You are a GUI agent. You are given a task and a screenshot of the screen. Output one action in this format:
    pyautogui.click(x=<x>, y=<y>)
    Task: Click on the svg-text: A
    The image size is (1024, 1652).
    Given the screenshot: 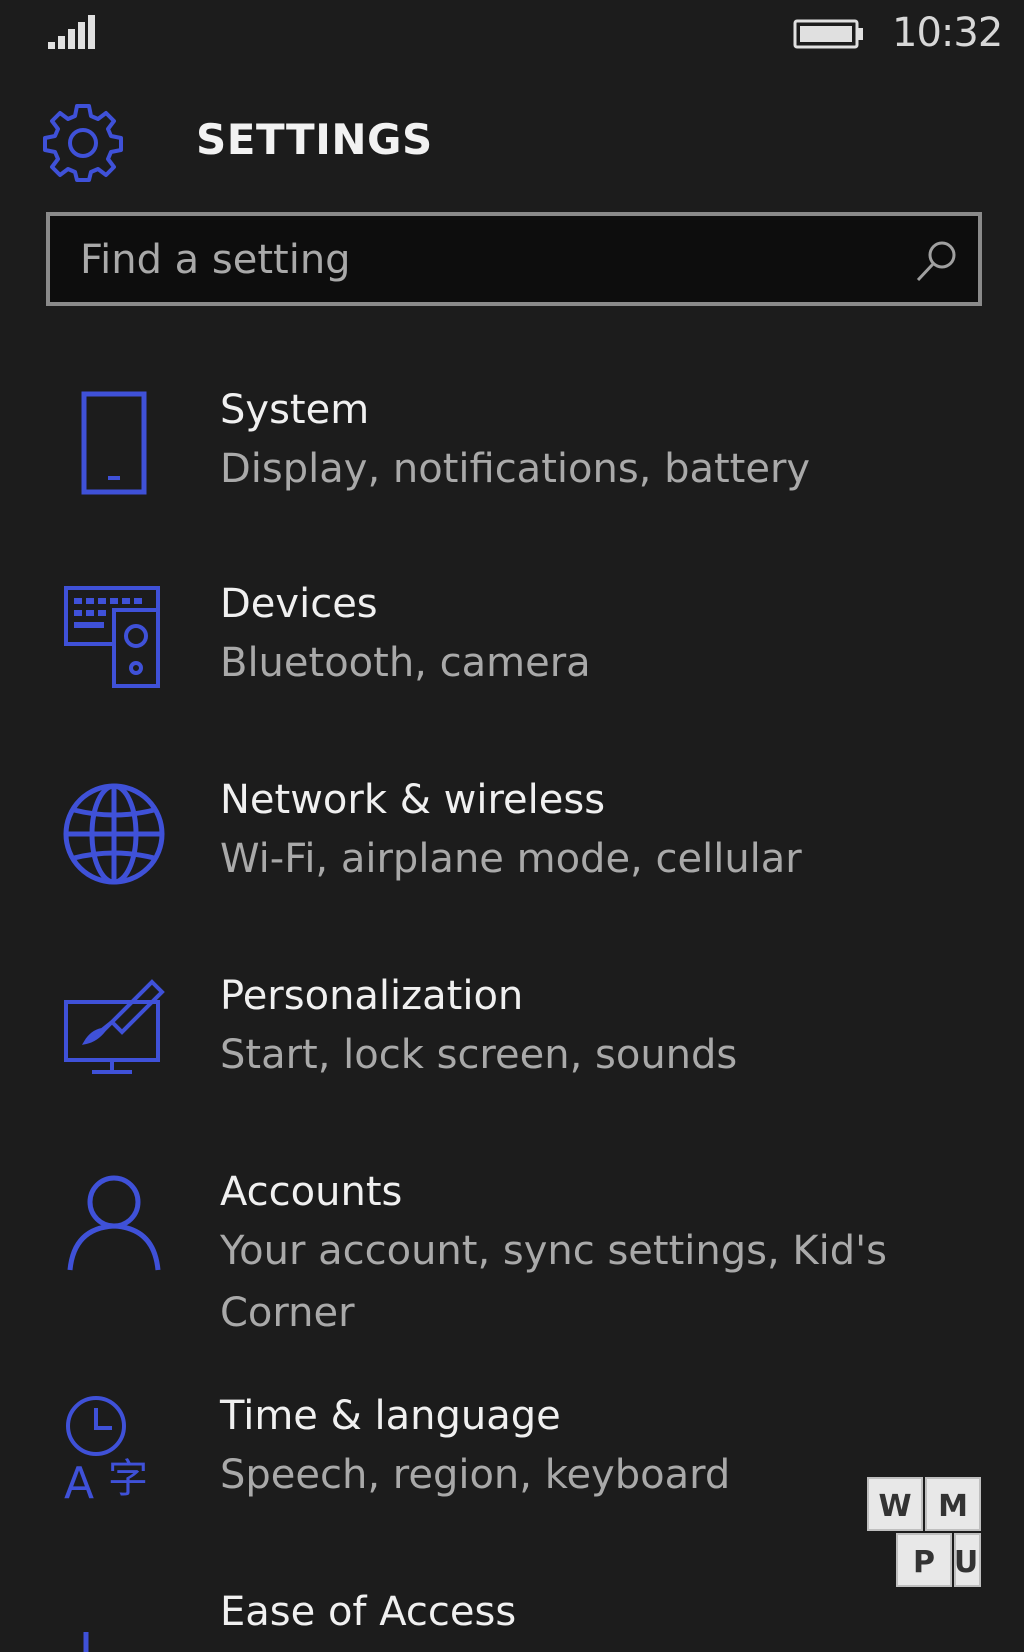 What is the action you would take?
    pyautogui.click(x=79, y=1483)
    